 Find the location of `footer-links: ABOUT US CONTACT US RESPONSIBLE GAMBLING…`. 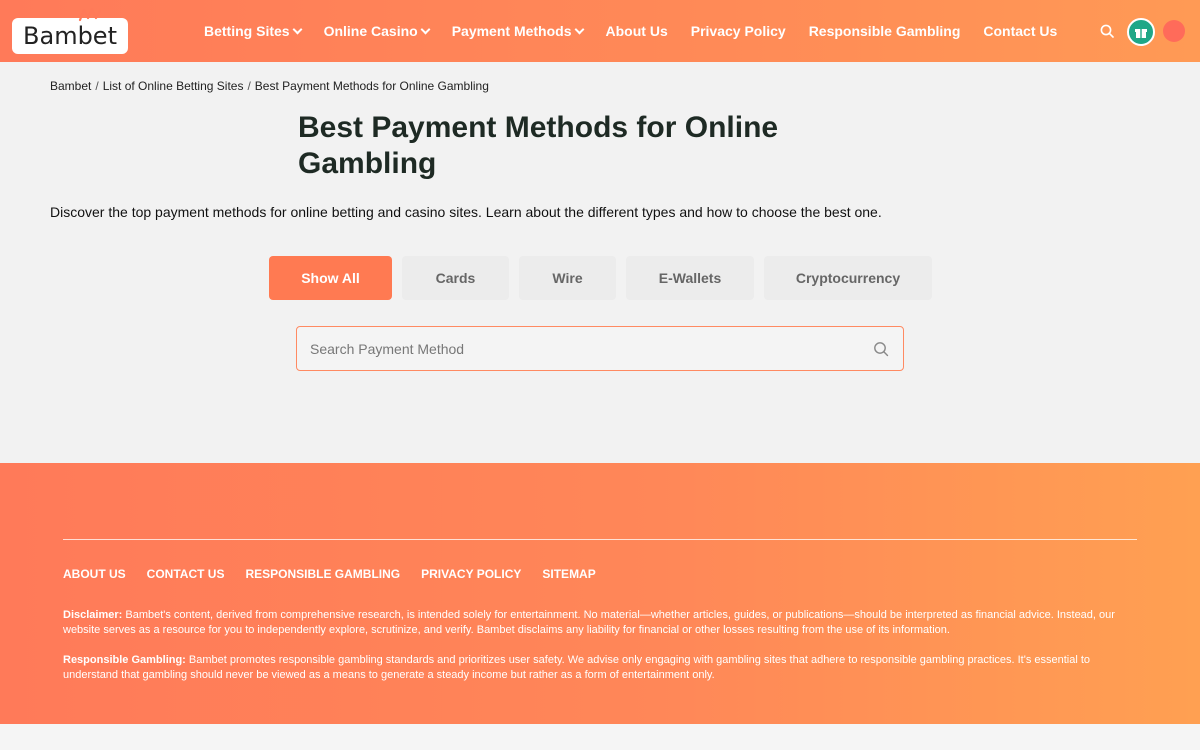

footer-links: ABOUT US CONTACT US RESPONSIBLE GAMBLING… is located at coordinates (340, 574).